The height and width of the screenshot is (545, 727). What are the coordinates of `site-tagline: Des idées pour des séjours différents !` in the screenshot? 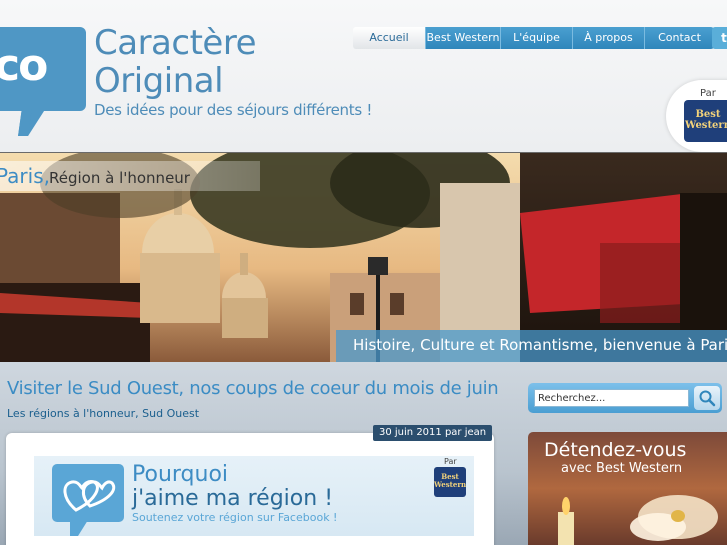 It's located at (233, 110).